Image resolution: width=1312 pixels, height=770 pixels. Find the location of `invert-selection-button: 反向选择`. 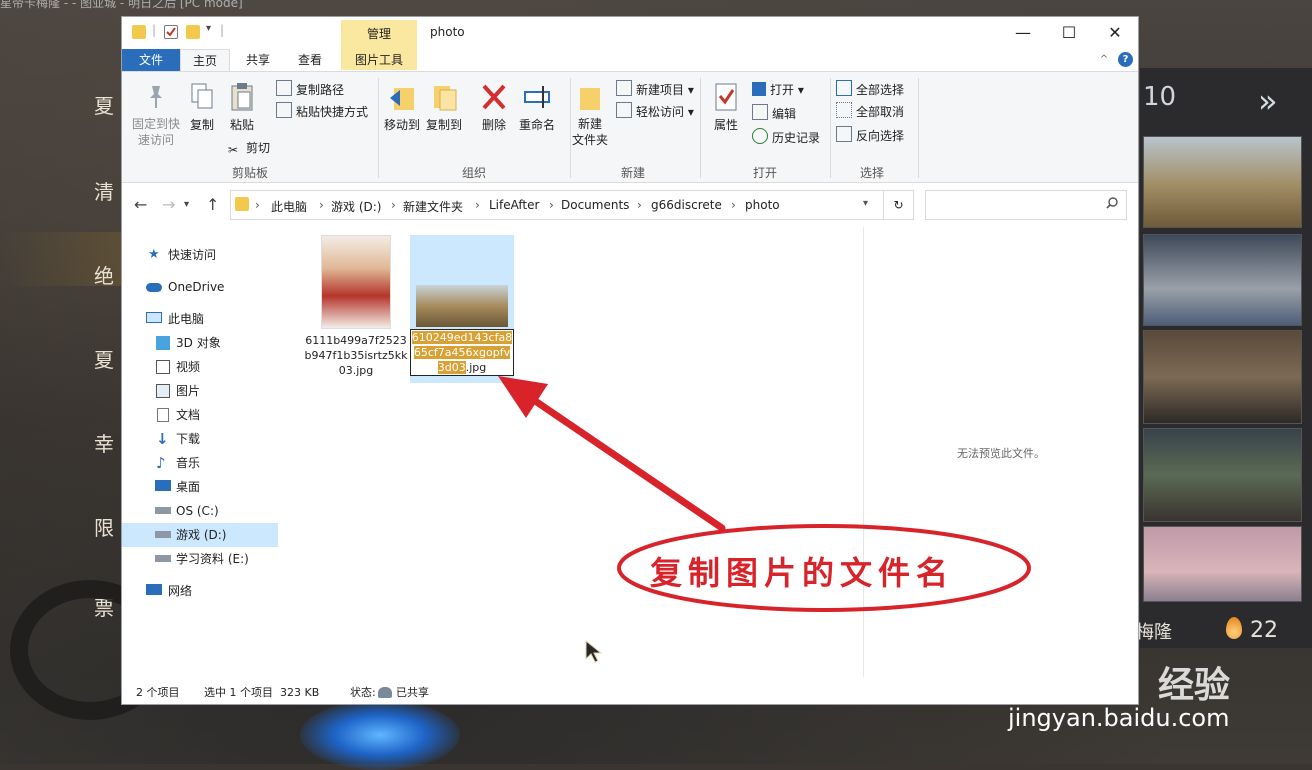

invert-selection-button: 反向选择 is located at coordinates (870, 136).